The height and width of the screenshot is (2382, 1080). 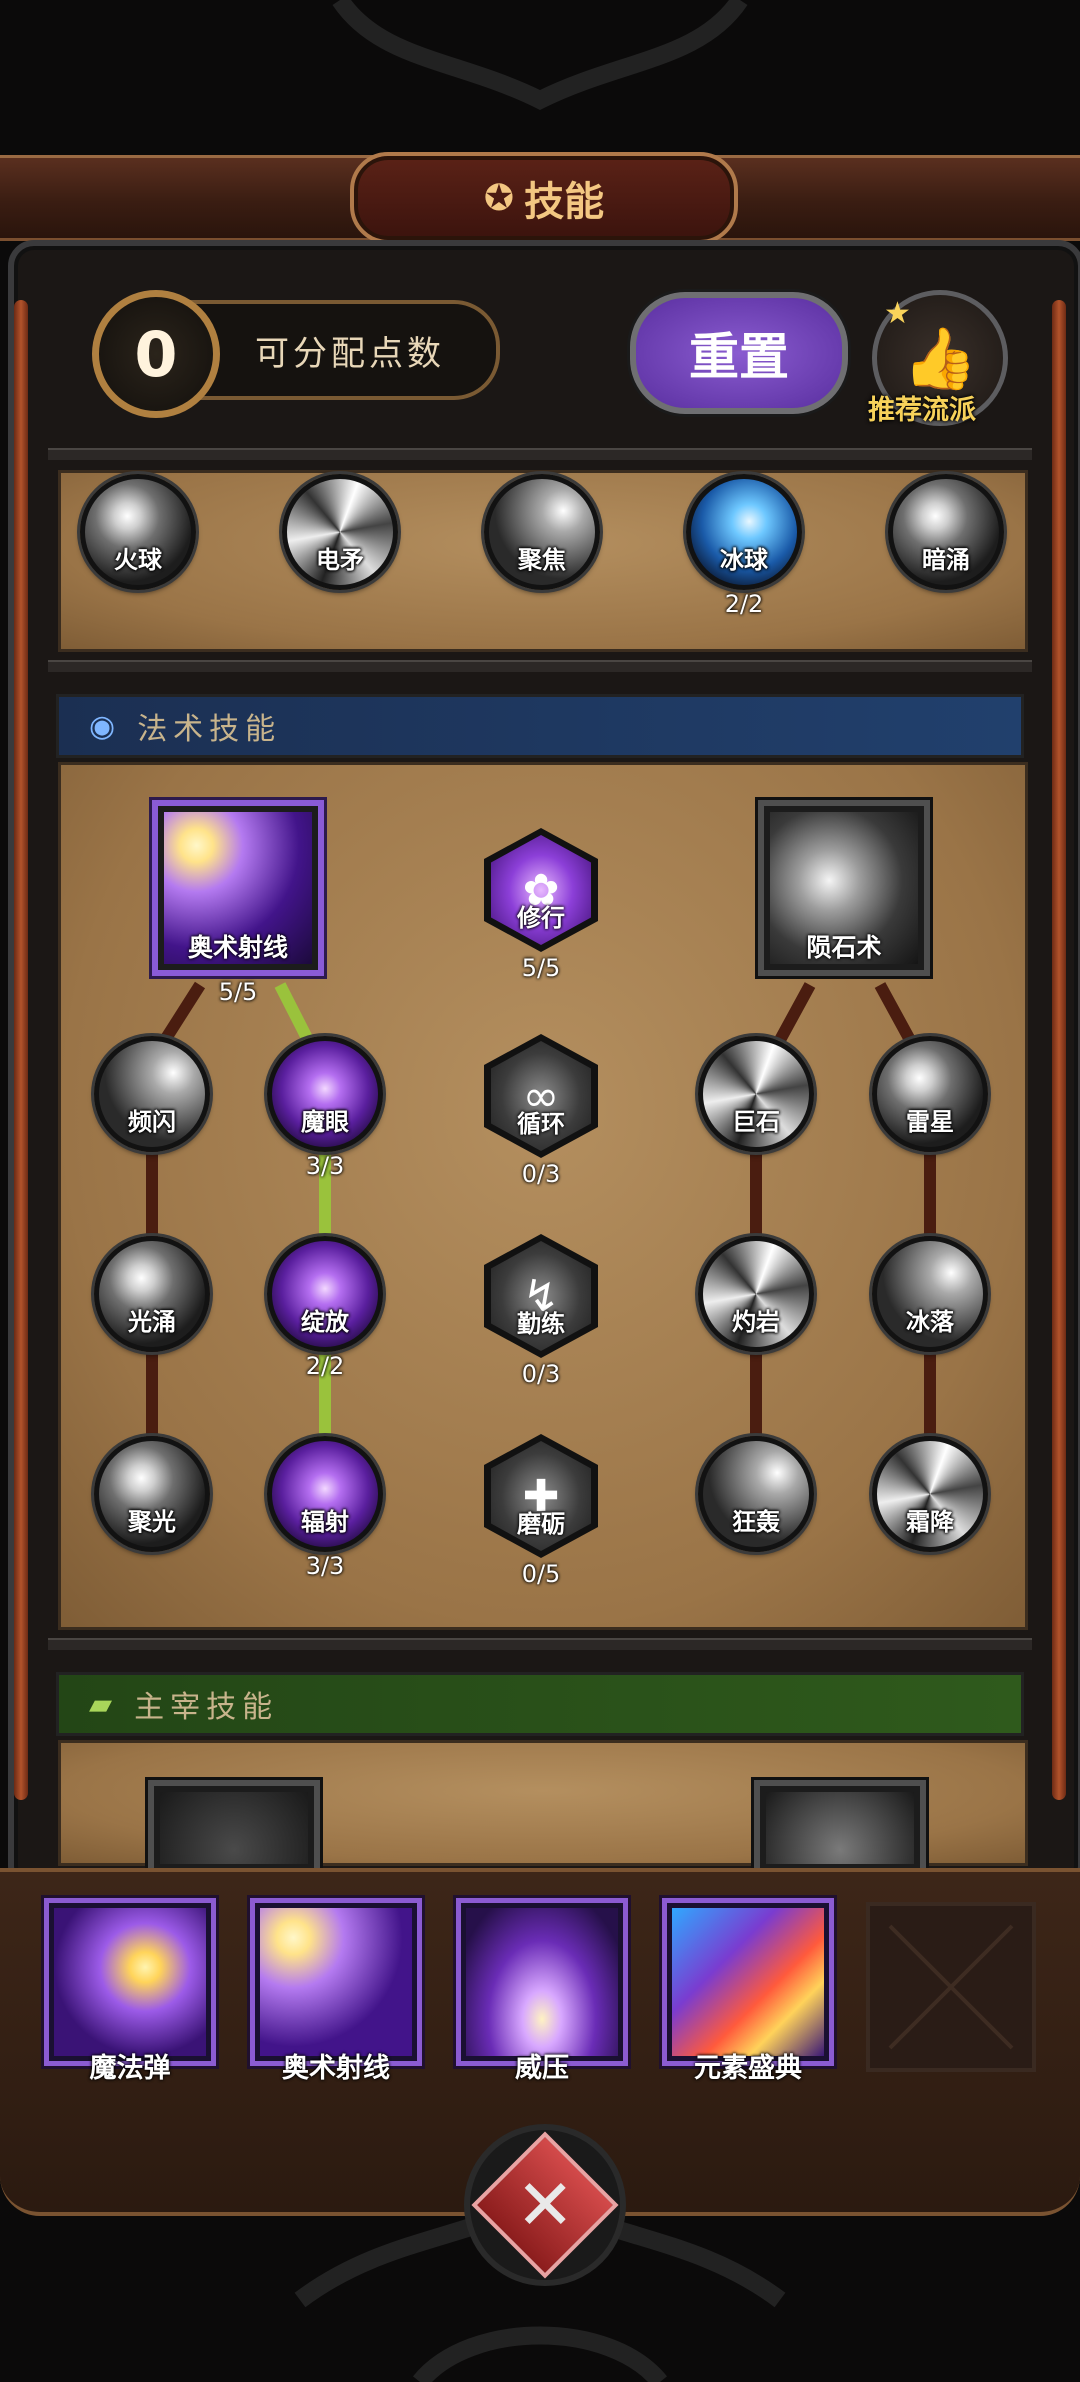 What do you see at coordinates (152, 1322) in the screenshot?
I see `skill-label: 光涌` at bounding box center [152, 1322].